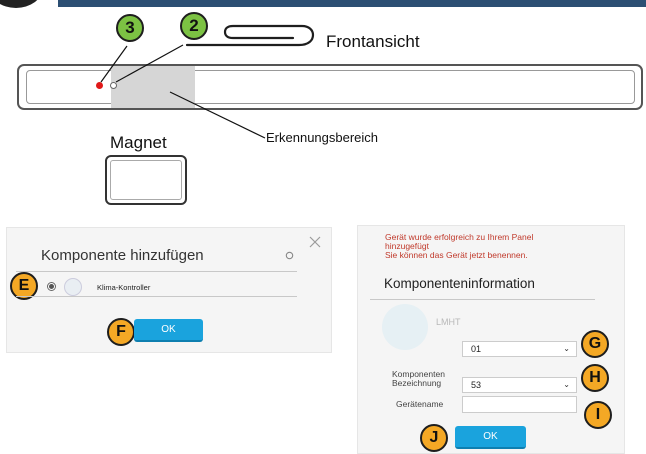 The height and width of the screenshot is (454, 646). I want to click on zone-select-value: 01, so click(476, 349).